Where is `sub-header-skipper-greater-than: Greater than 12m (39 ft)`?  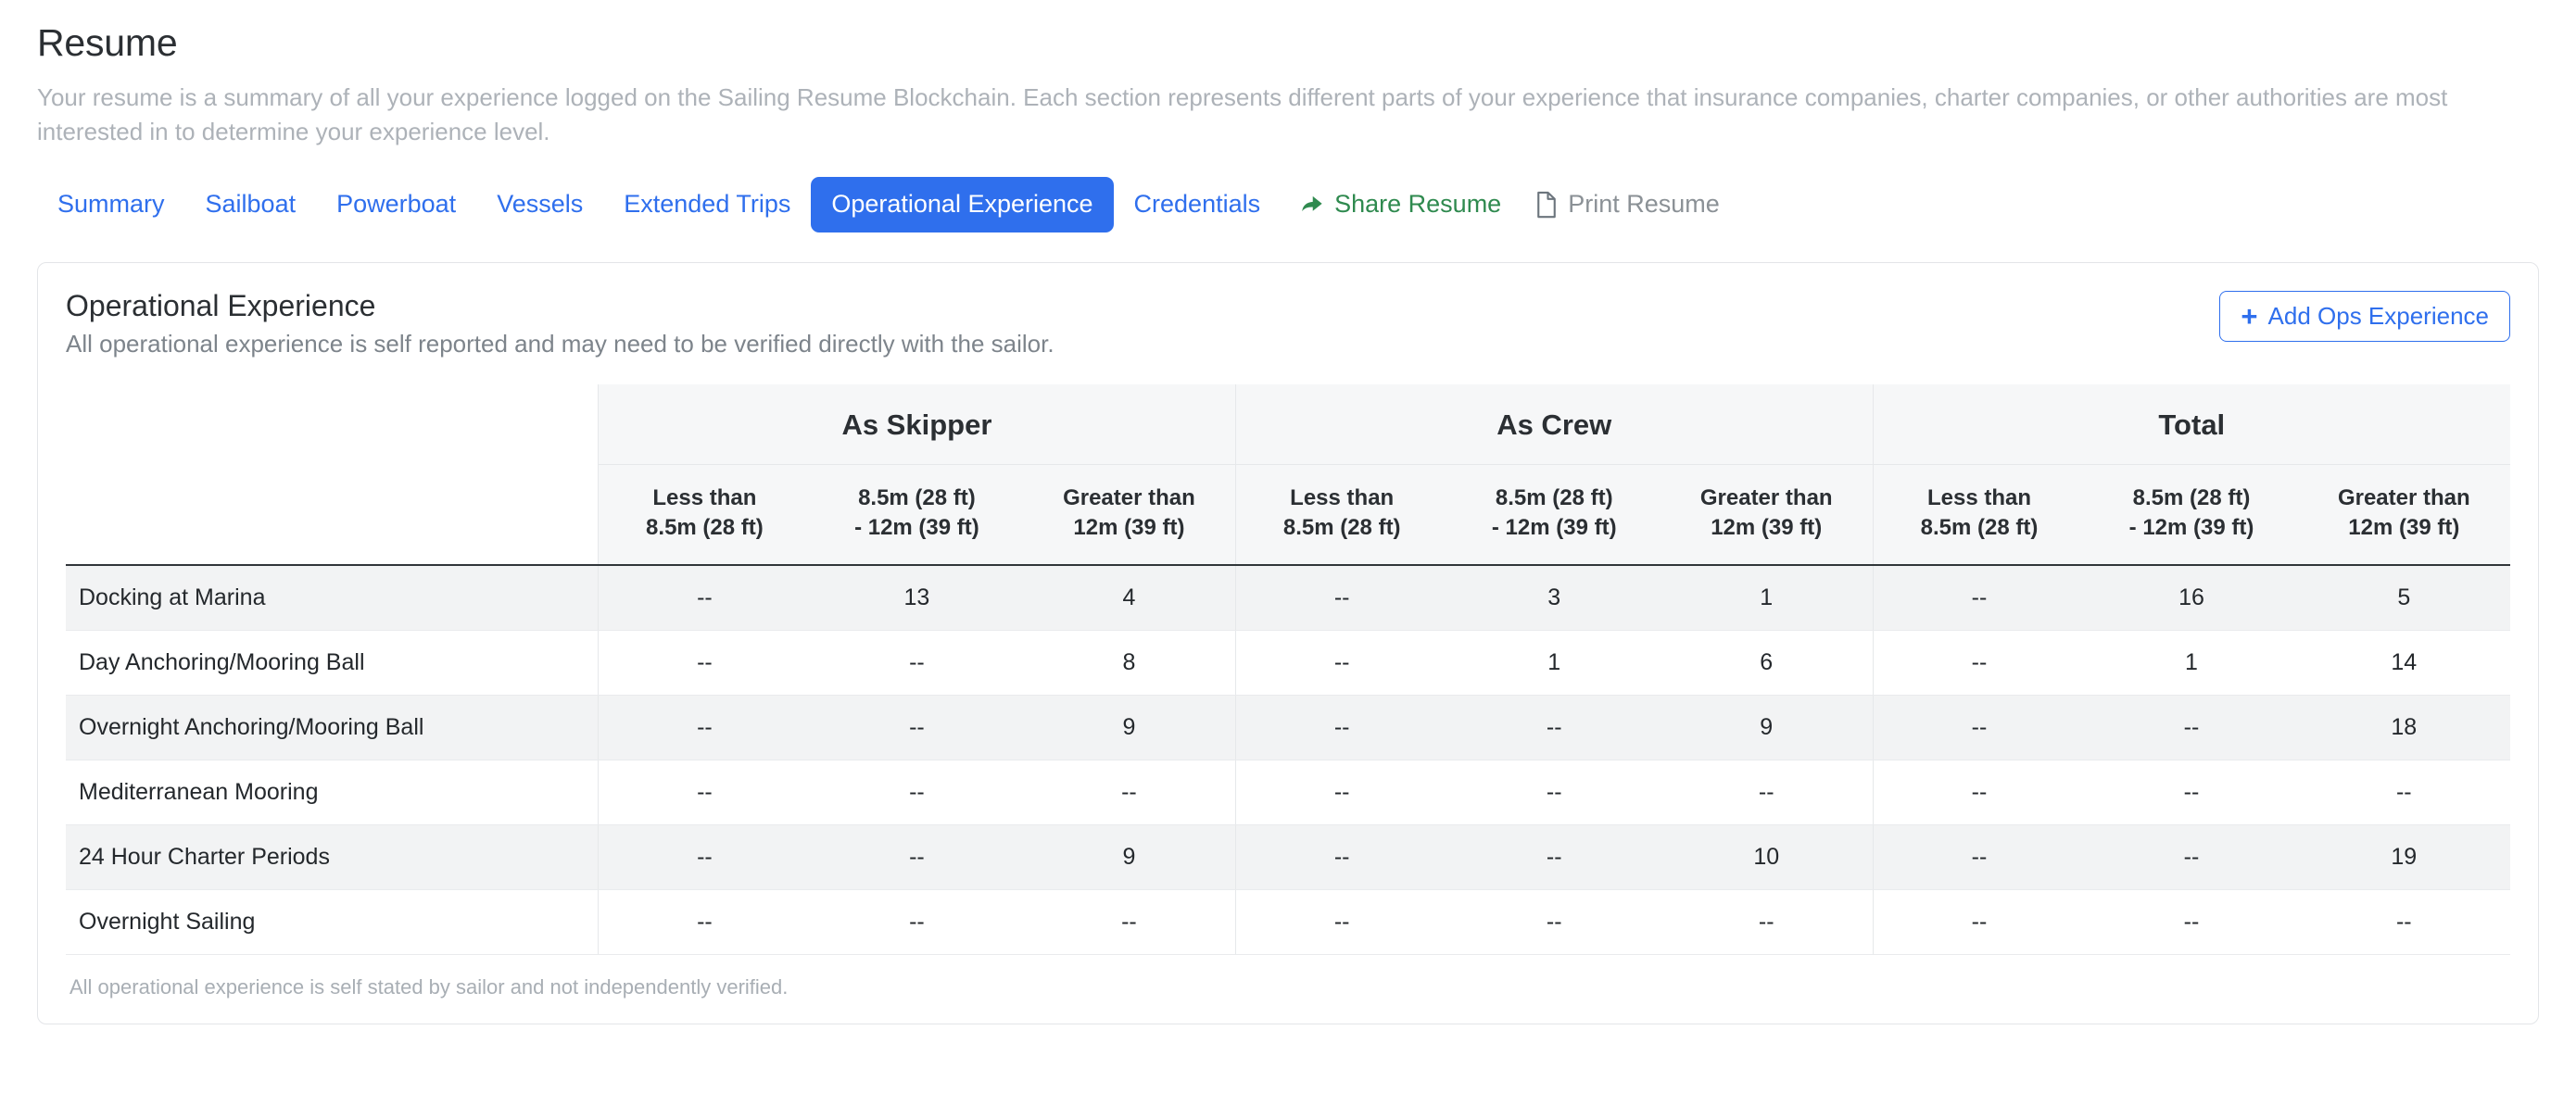
sub-header-skipper-greater-than: Greater than 12m (39 ft) is located at coordinates (1130, 515).